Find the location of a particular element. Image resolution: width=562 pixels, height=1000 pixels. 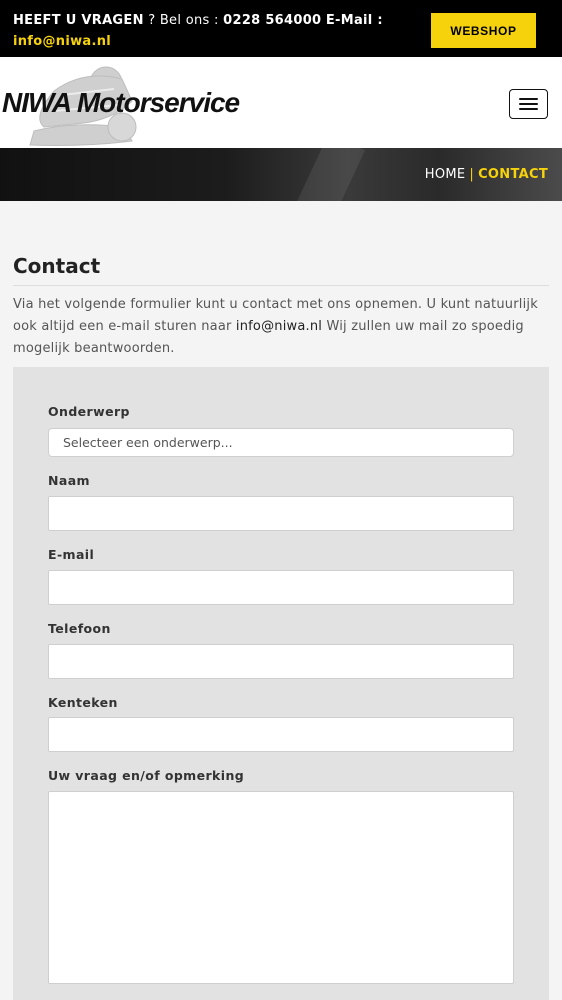

question-text: HEEFT U VRAGEN is located at coordinates (78, 20).